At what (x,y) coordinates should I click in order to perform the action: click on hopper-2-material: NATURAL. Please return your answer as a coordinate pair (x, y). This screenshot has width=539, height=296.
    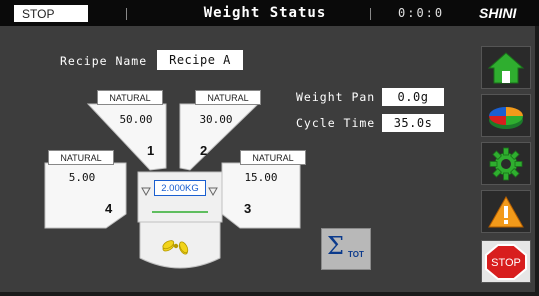
    Looking at the image, I should click on (228, 97).